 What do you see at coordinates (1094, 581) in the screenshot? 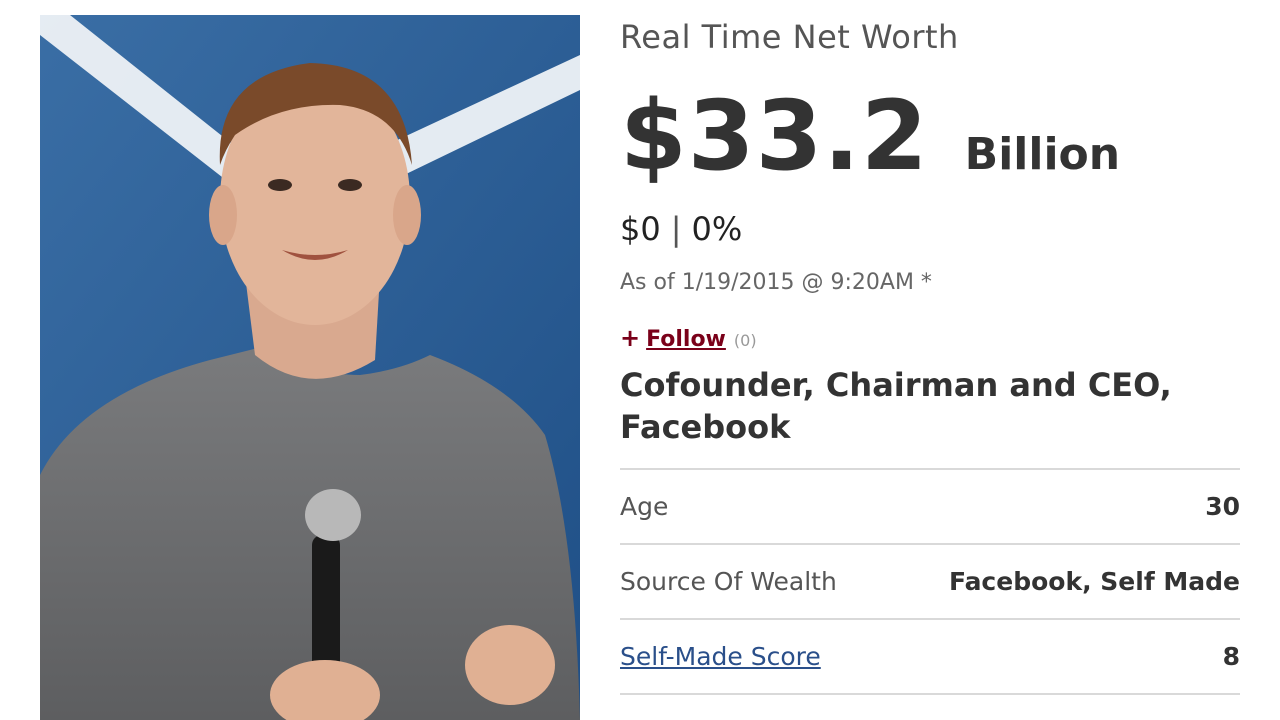
I see `stat-value: Facebook, Self Made` at bounding box center [1094, 581].